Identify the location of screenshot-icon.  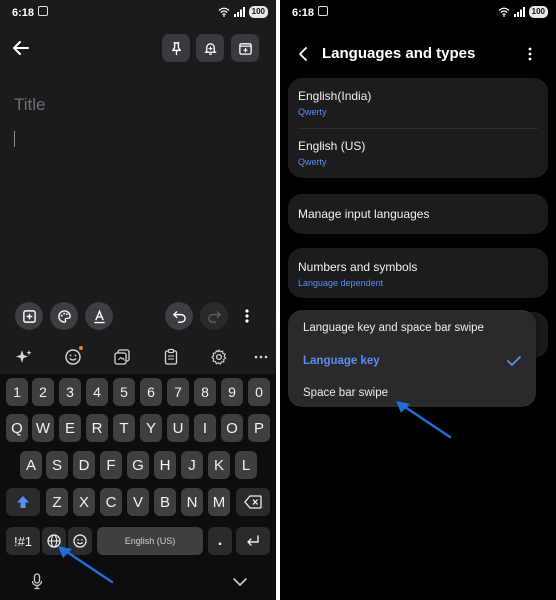
(323, 11).